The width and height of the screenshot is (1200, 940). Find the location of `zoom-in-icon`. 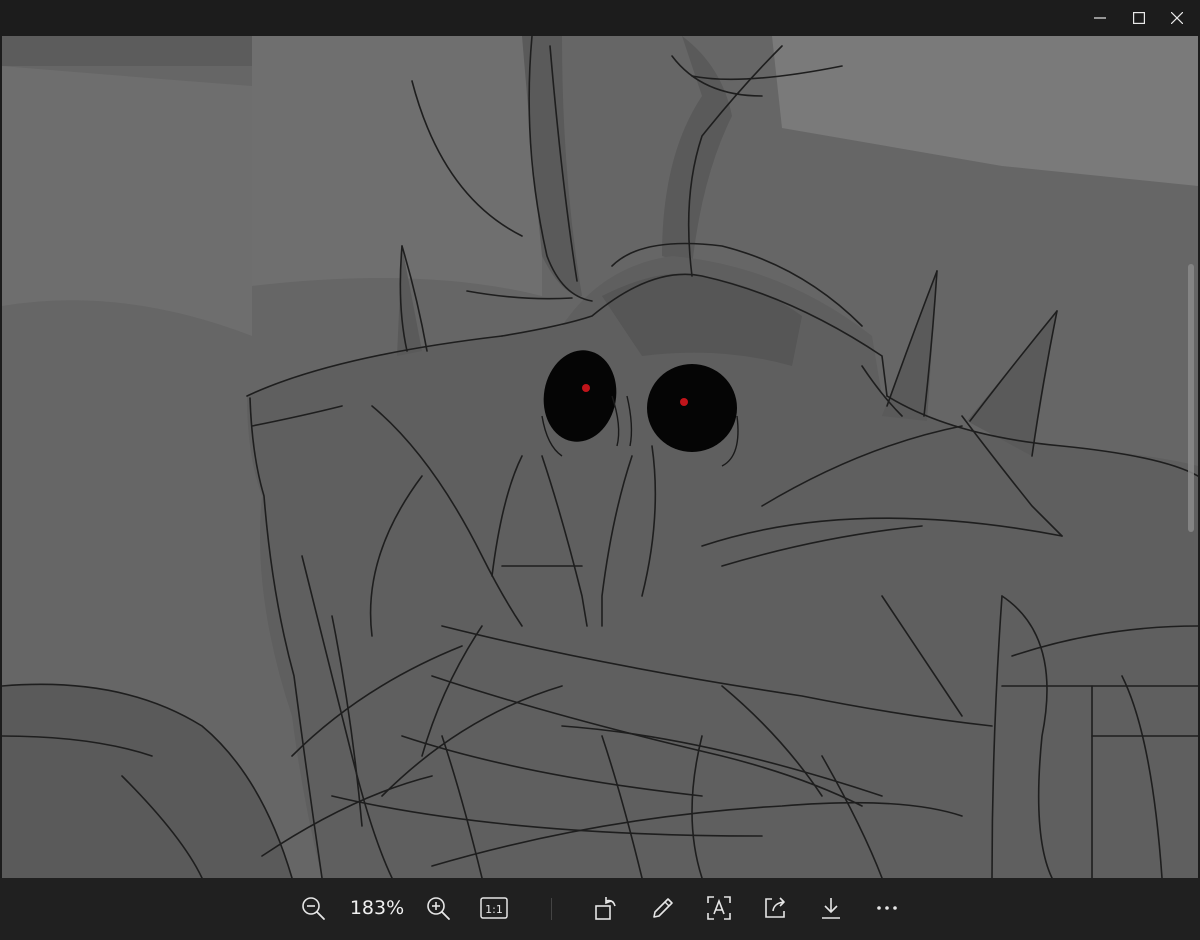

zoom-in-icon is located at coordinates (438, 908).